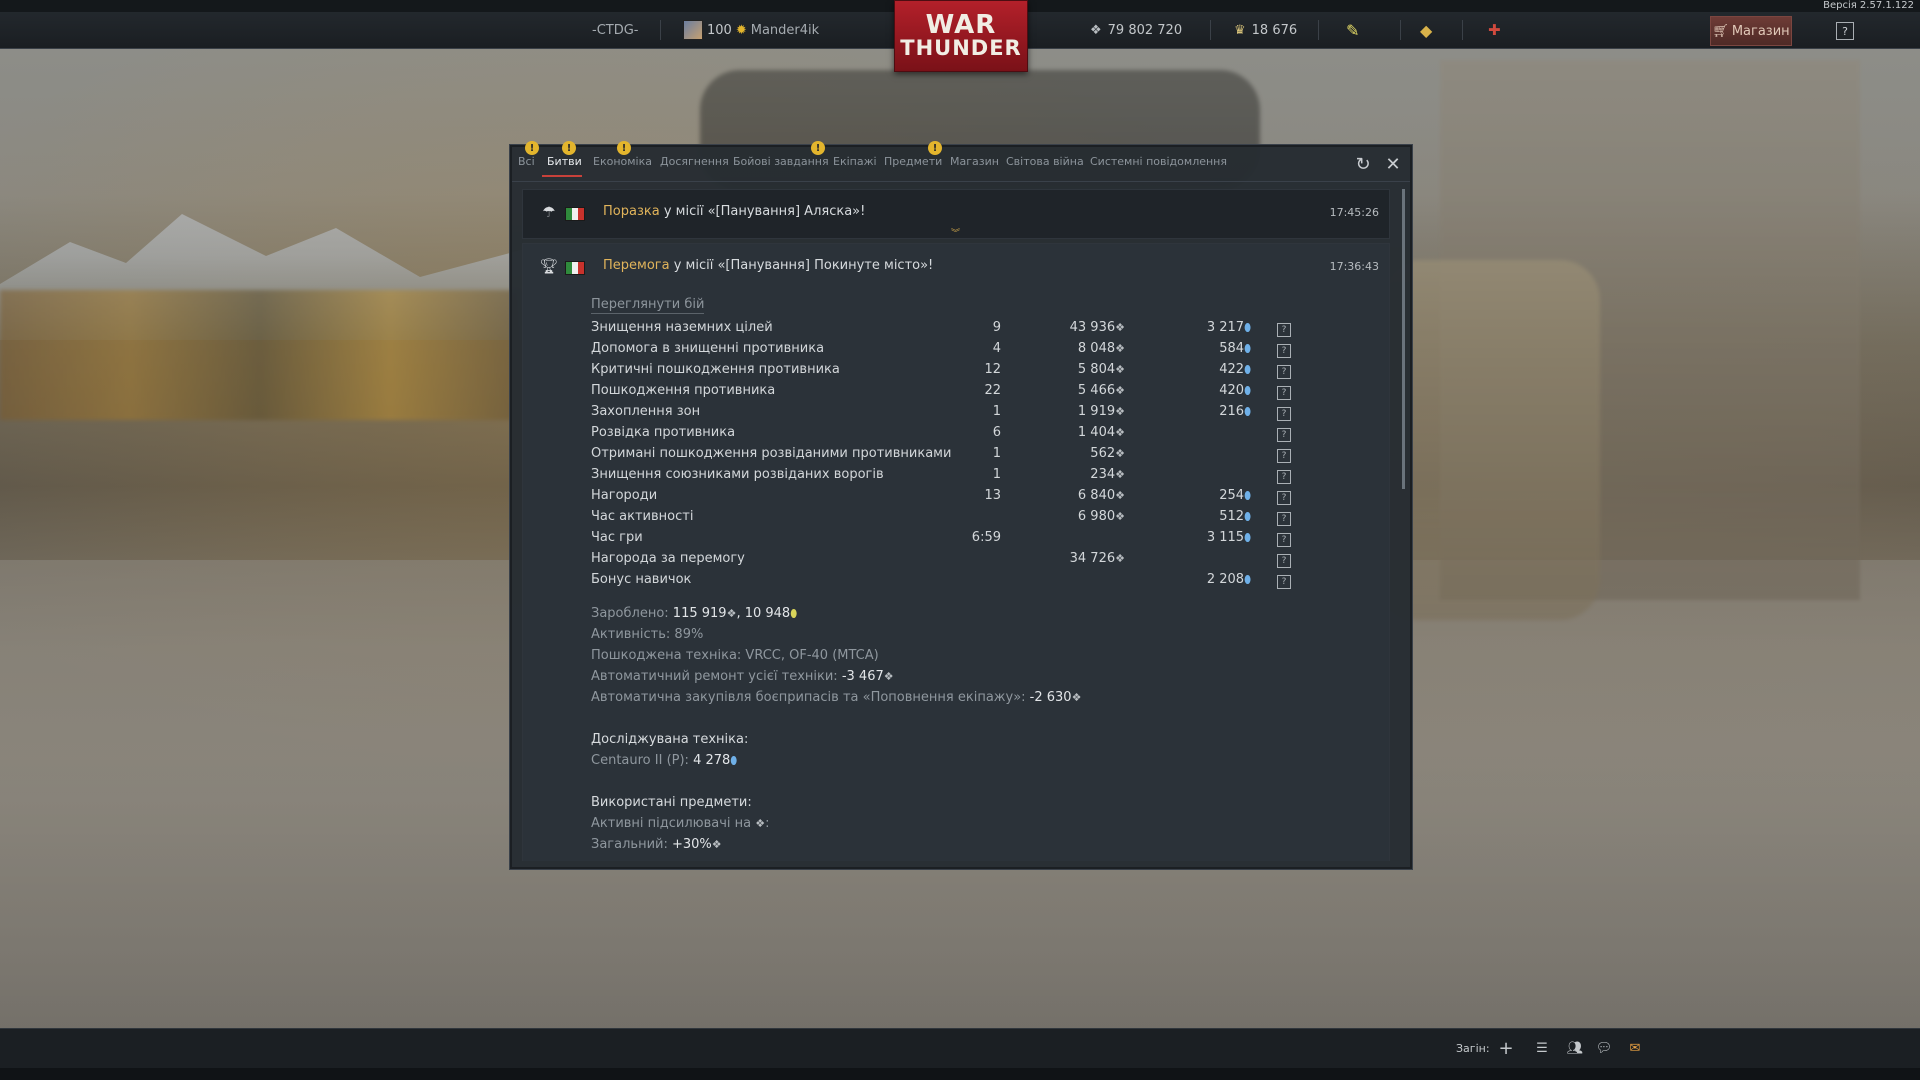  What do you see at coordinates (648, 305) in the screenshot?
I see `view-replay-link: Переглянути бій` at bounding box center [648, 305].